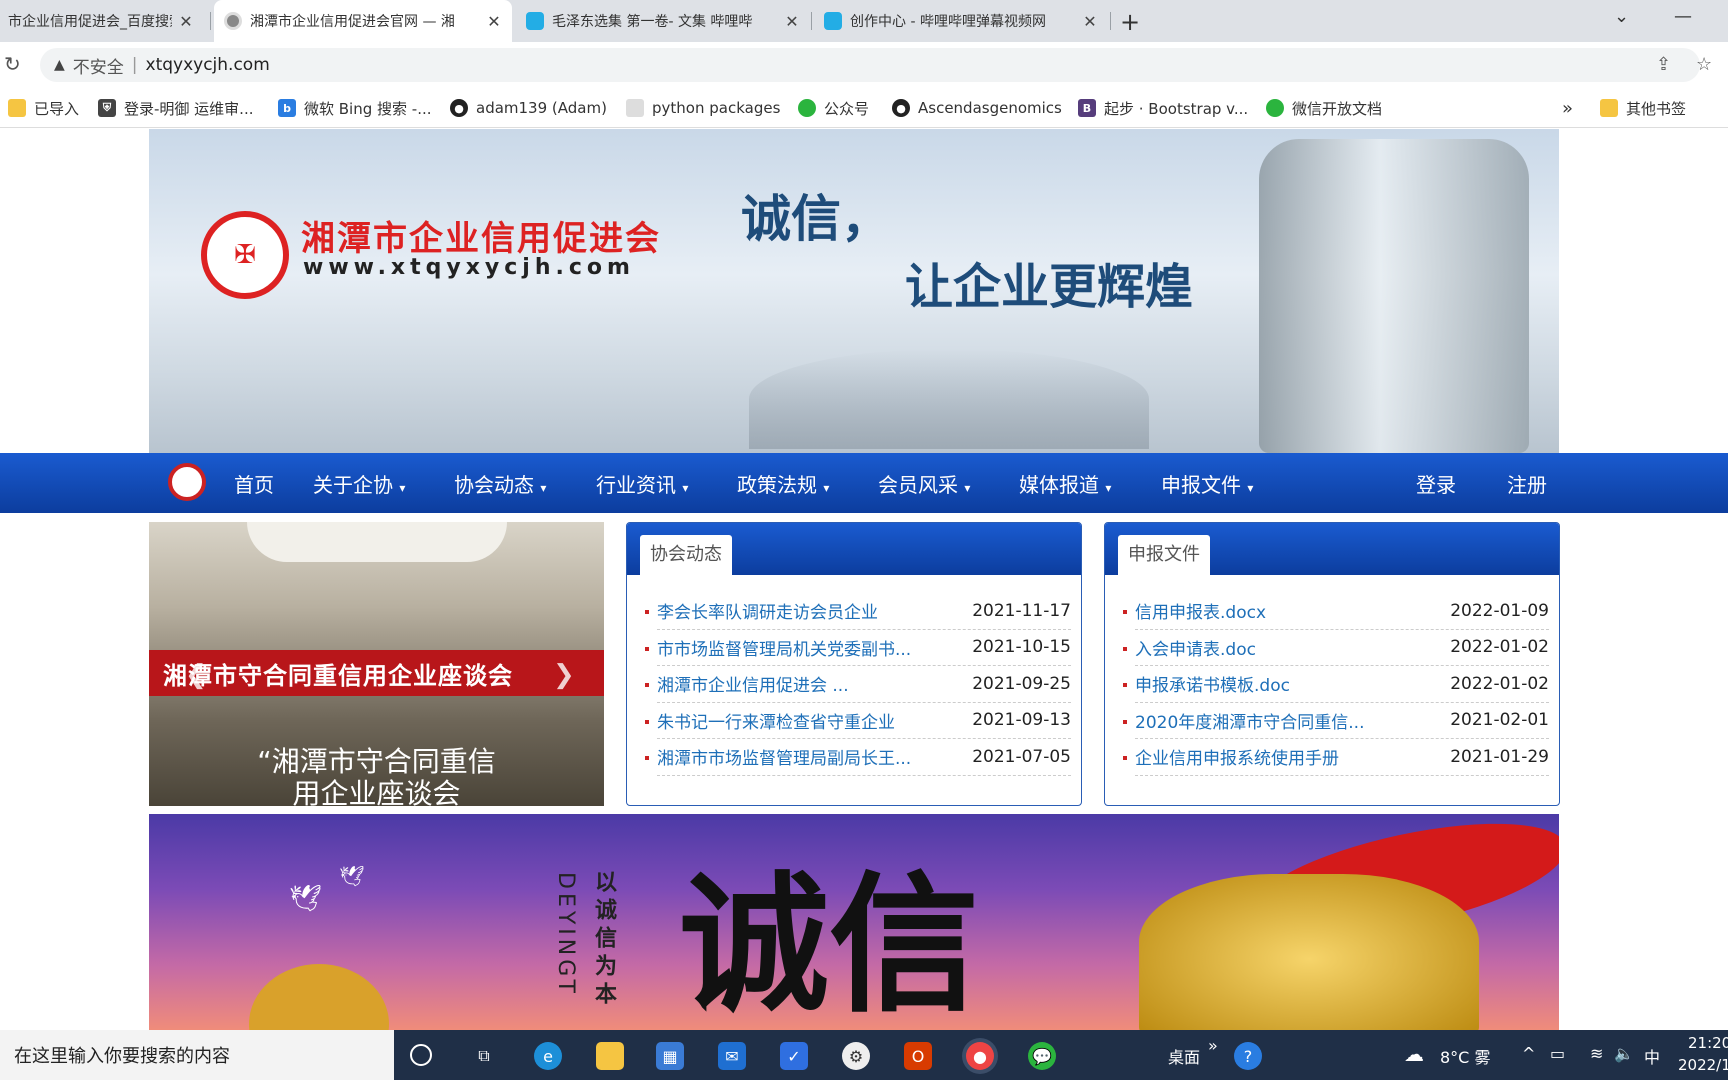 The width and height of the screenshot is (1728, 1080). What do you see at coordinates (1499, 683) in the screenshot?
I see `file-date: 2022-01-02` at bounding box center [1499, 683].